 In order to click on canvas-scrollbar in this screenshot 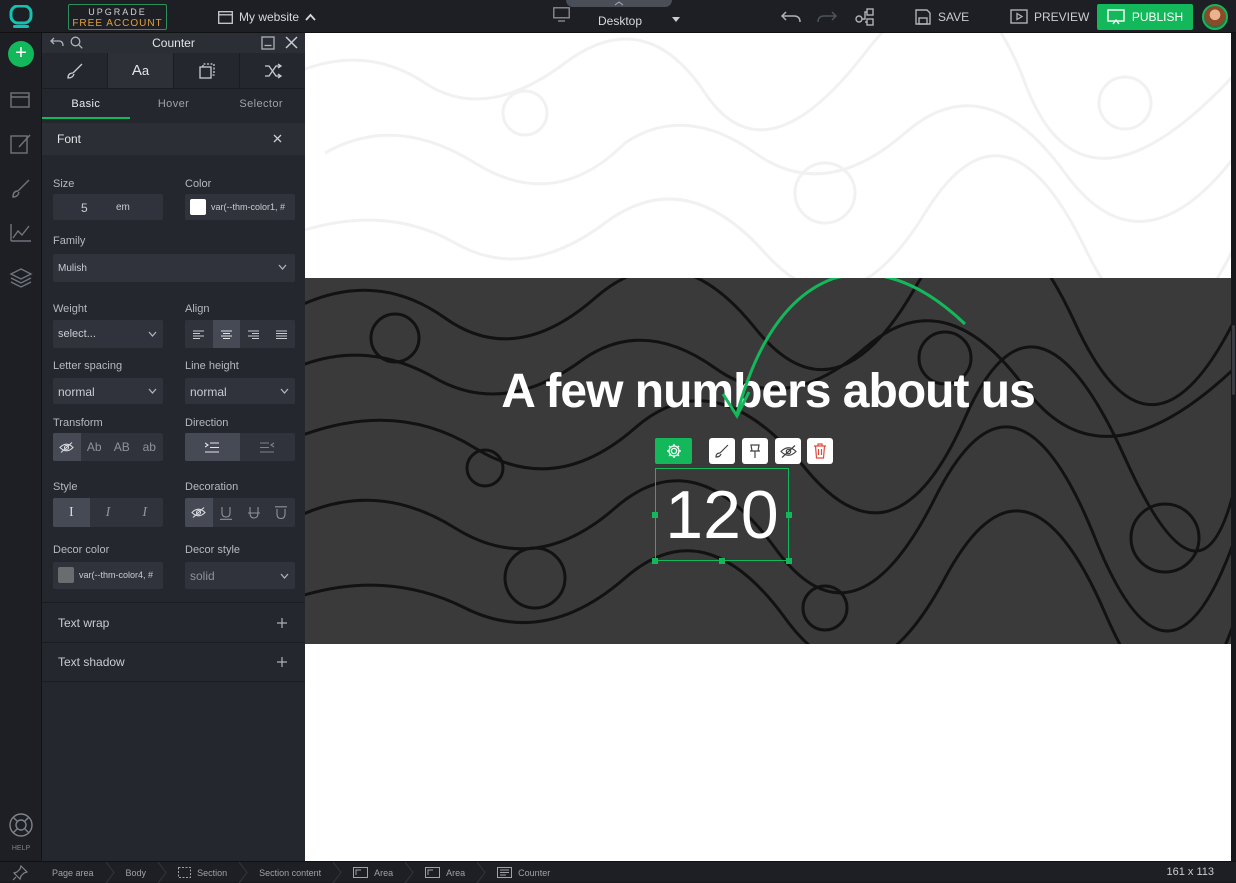, I will do `click(1233, 447)`.